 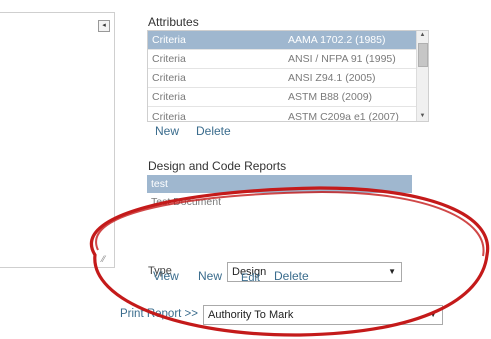 I want to click on design-reports-title: Design and Code Reports, so click(x=217, y=166).